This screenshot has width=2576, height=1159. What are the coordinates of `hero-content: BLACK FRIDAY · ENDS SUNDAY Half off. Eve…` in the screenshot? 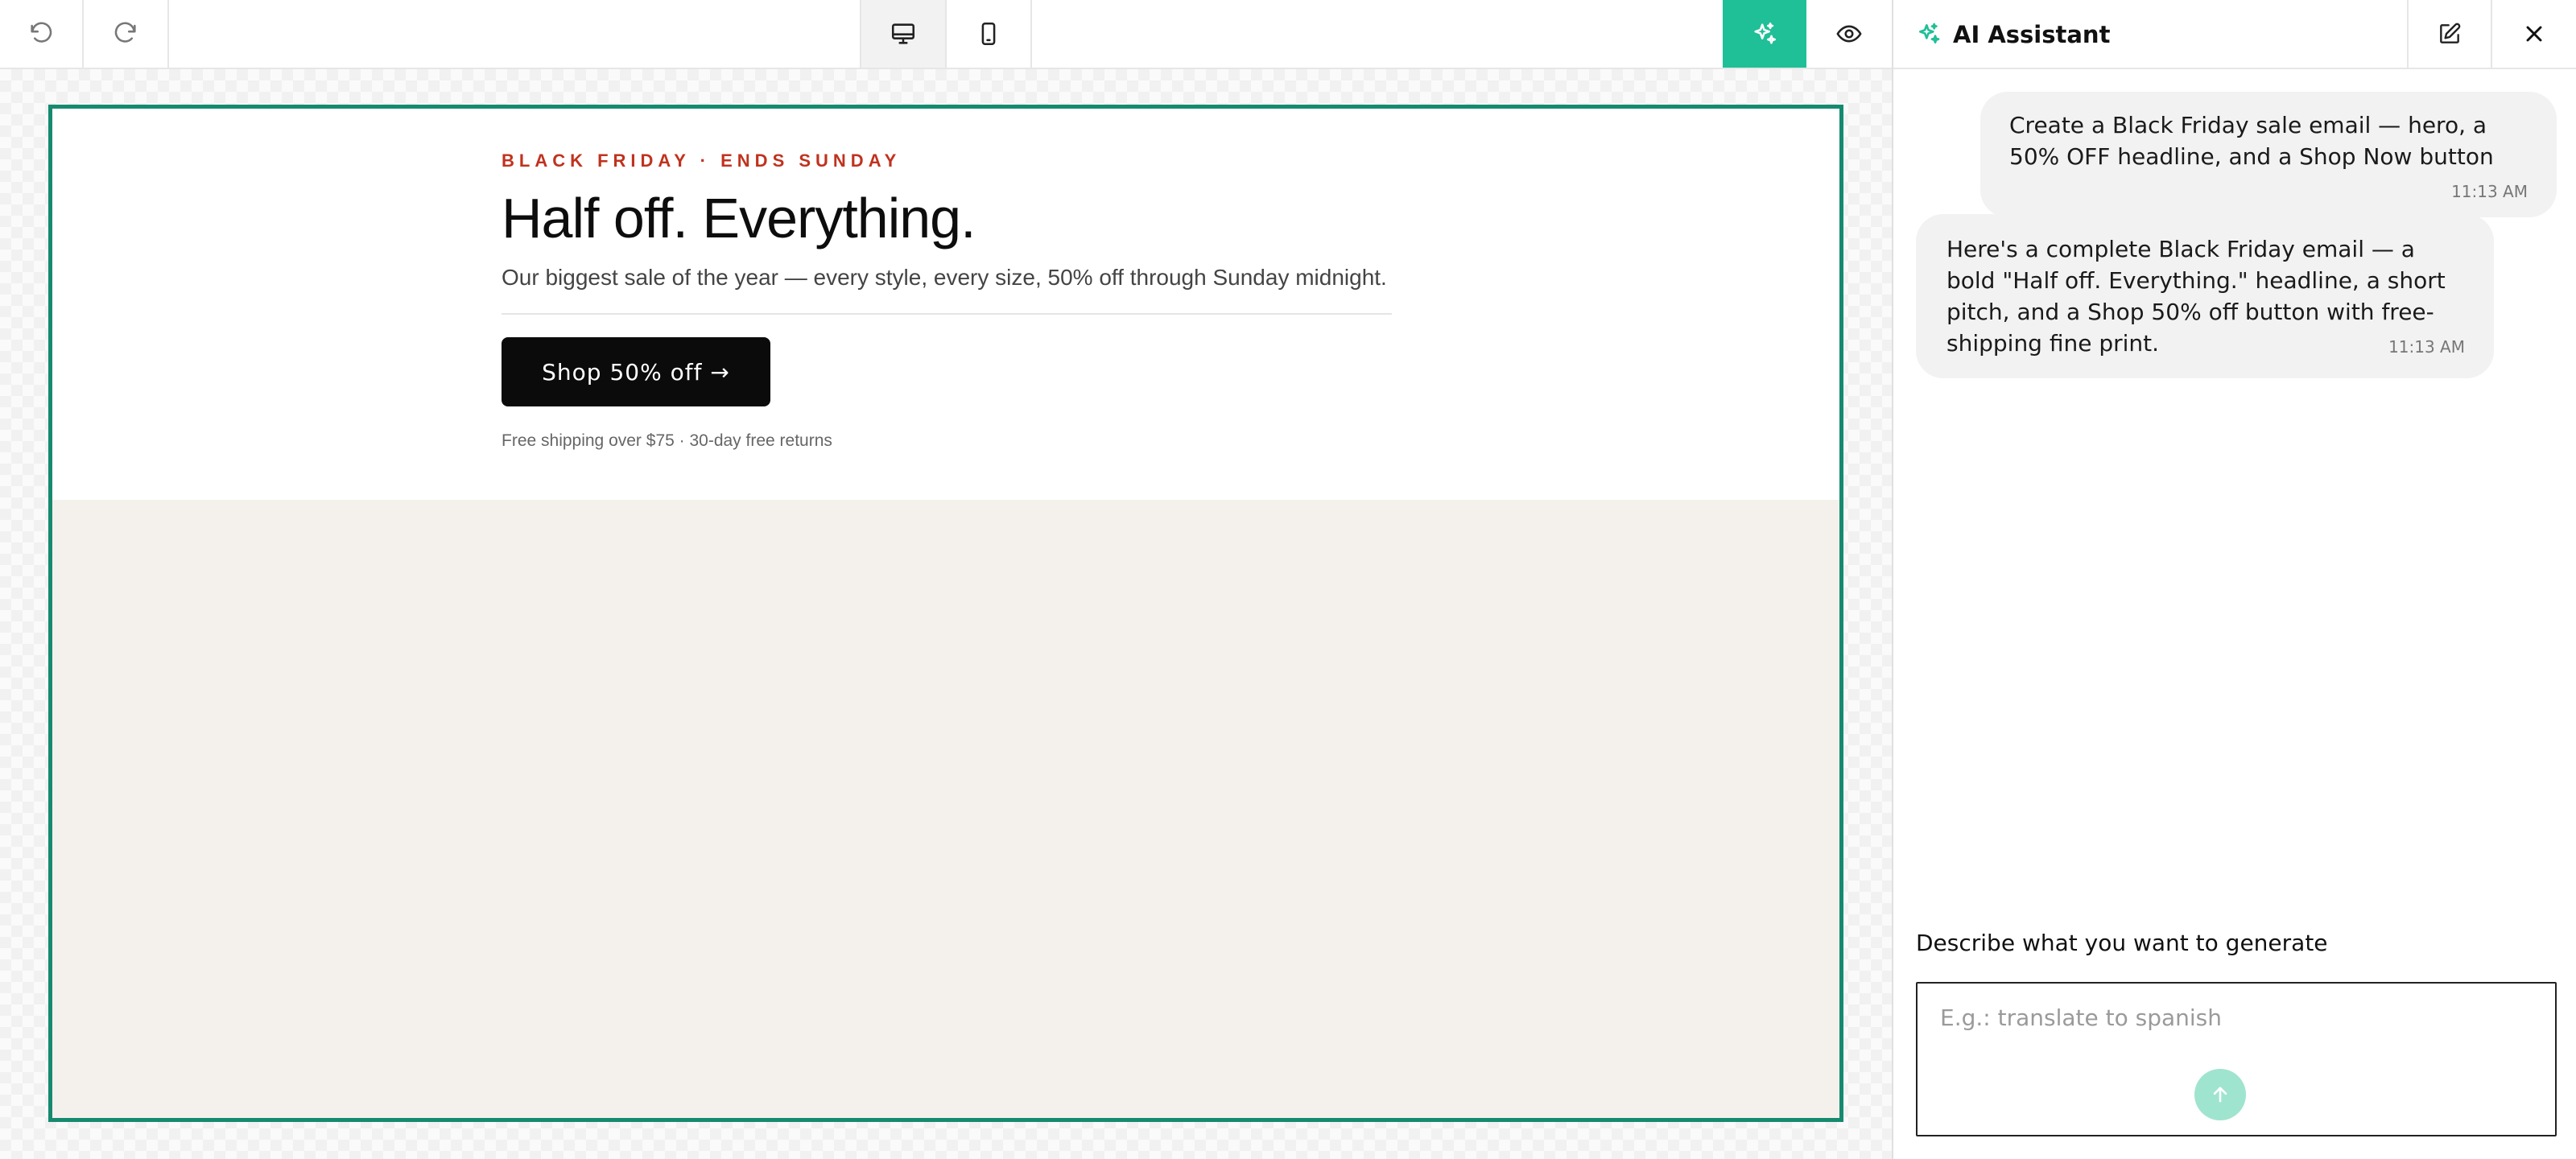 It's located at (947, 301).